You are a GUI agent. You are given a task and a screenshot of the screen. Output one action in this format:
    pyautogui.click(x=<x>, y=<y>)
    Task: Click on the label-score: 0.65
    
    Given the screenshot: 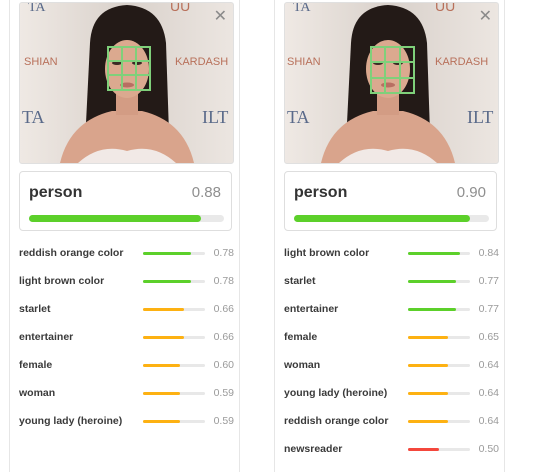 What is the action you would take?
    pyautogui.click(x=488, y=337)
    